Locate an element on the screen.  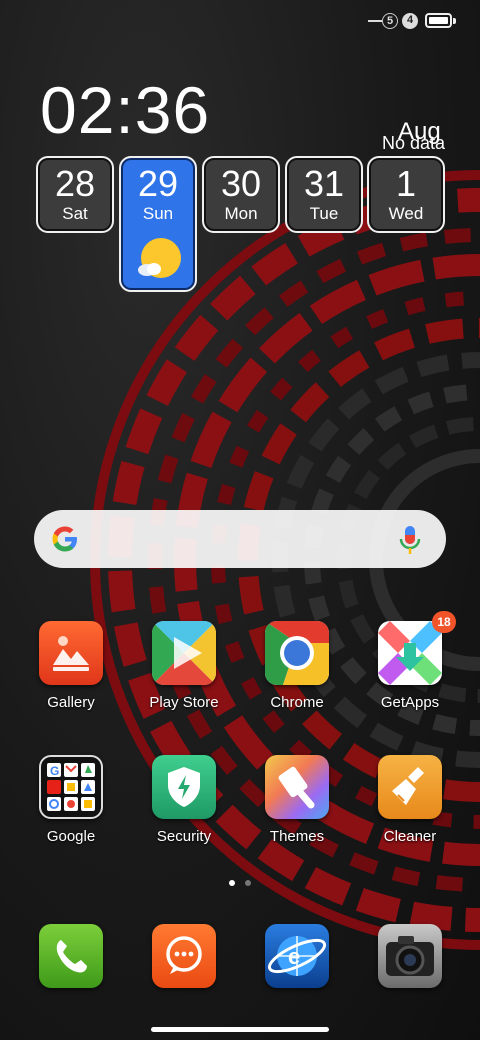
app-security: Security is located at coordinates (184, 810).